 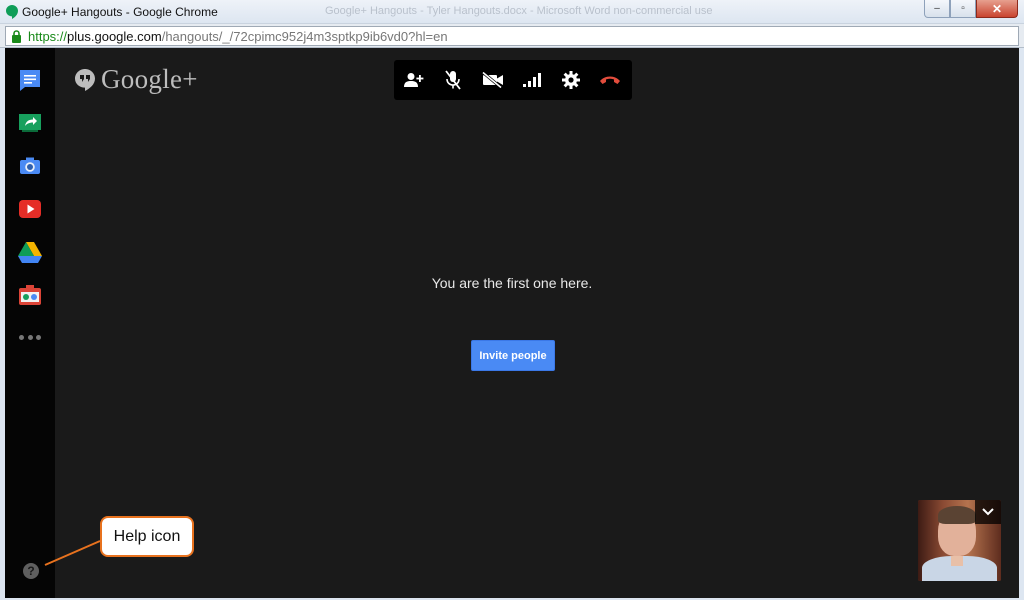 I want to click on bandwidth-icon, so click(x=532, y=80).